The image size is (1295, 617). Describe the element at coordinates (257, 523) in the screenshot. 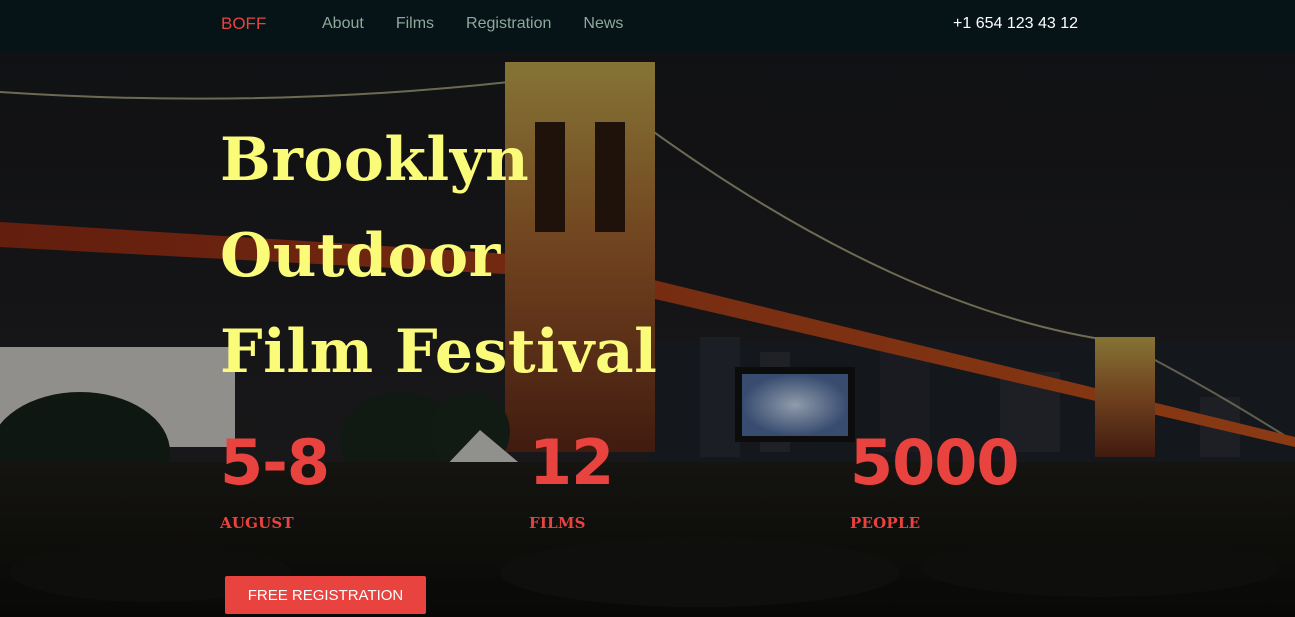

I see `stat-label: AUGUST` at that location.